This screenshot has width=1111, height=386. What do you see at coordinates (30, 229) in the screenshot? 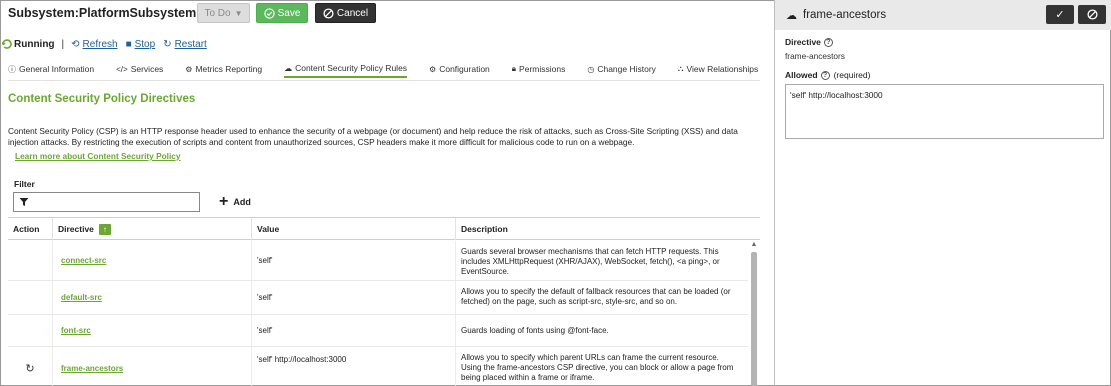
I see `column-header-action: Action` at bounding box center [30, 229].